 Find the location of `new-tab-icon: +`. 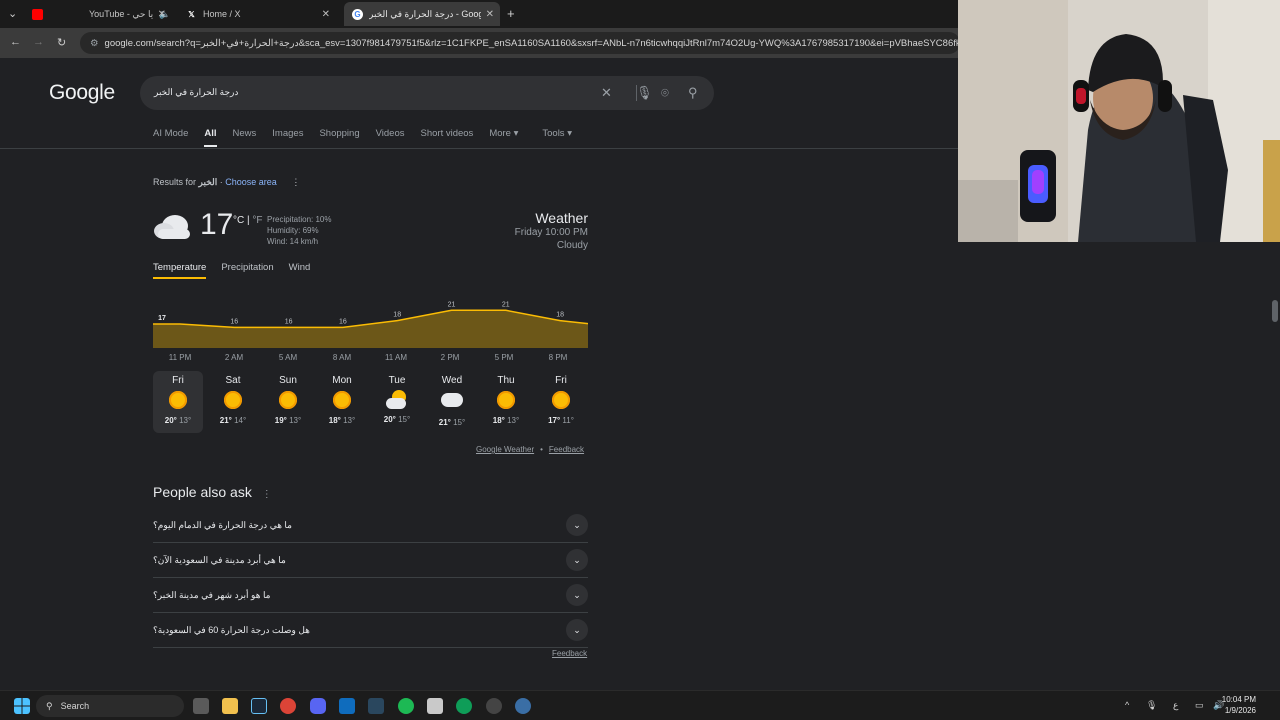

new-tab-icon: + is located at coordinates (511, 13).